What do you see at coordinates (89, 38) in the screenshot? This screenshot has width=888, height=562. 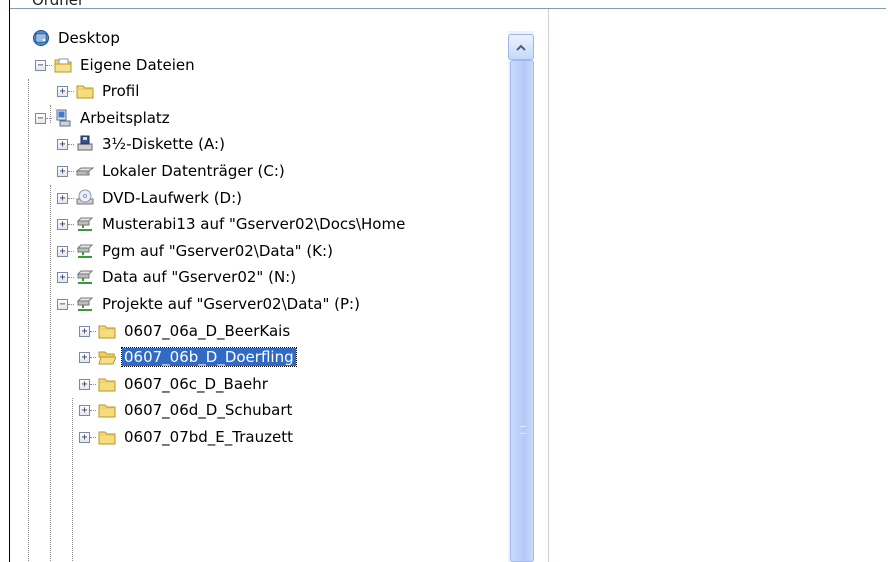 I see `tree-item-label: Desktop` at bounding box center [89, 38].